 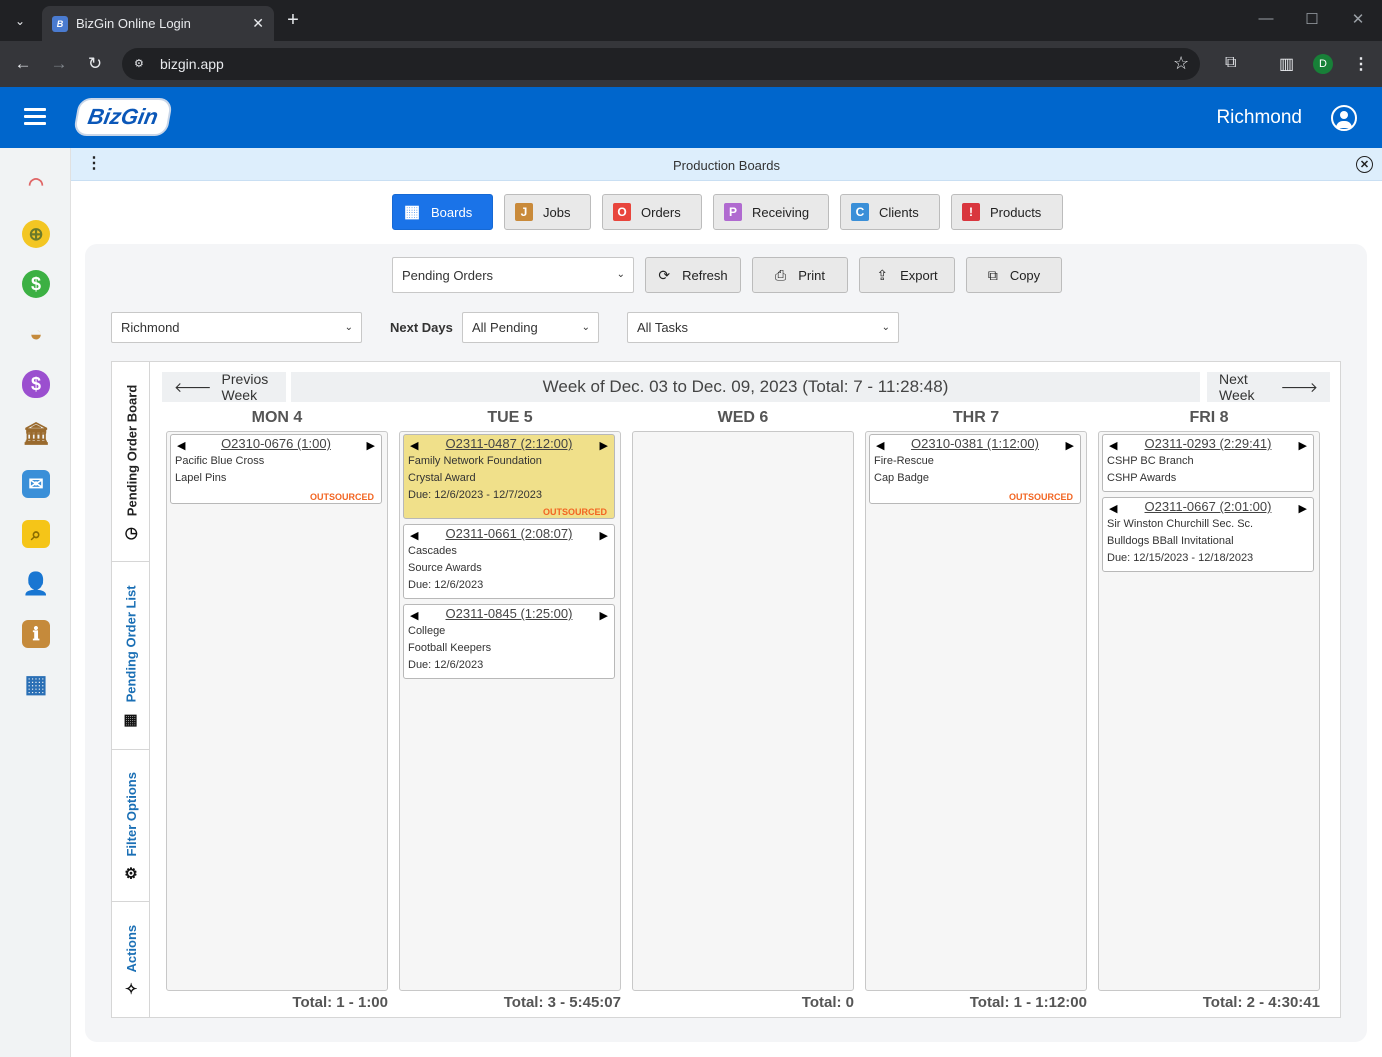 I want to click on mail-icon: ✉, so click(x=36, y=484).